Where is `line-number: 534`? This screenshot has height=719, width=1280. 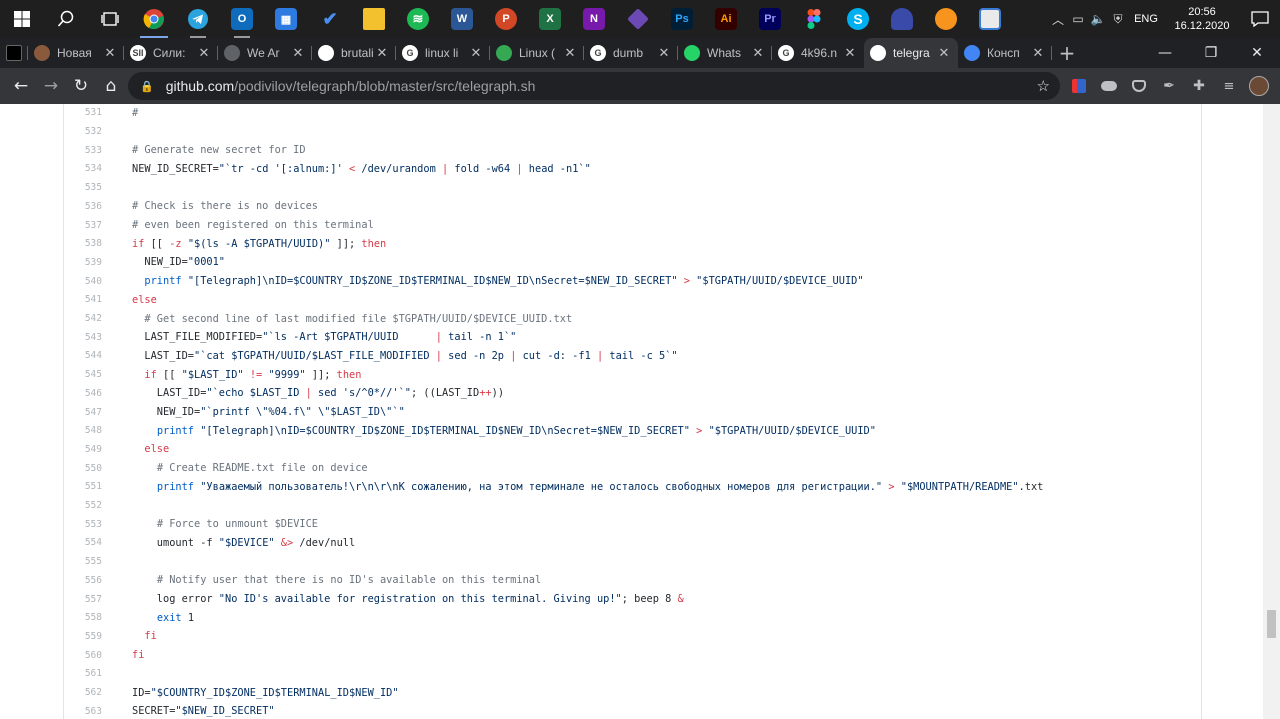
line-number: 534 is located at coordinates (83, 168).